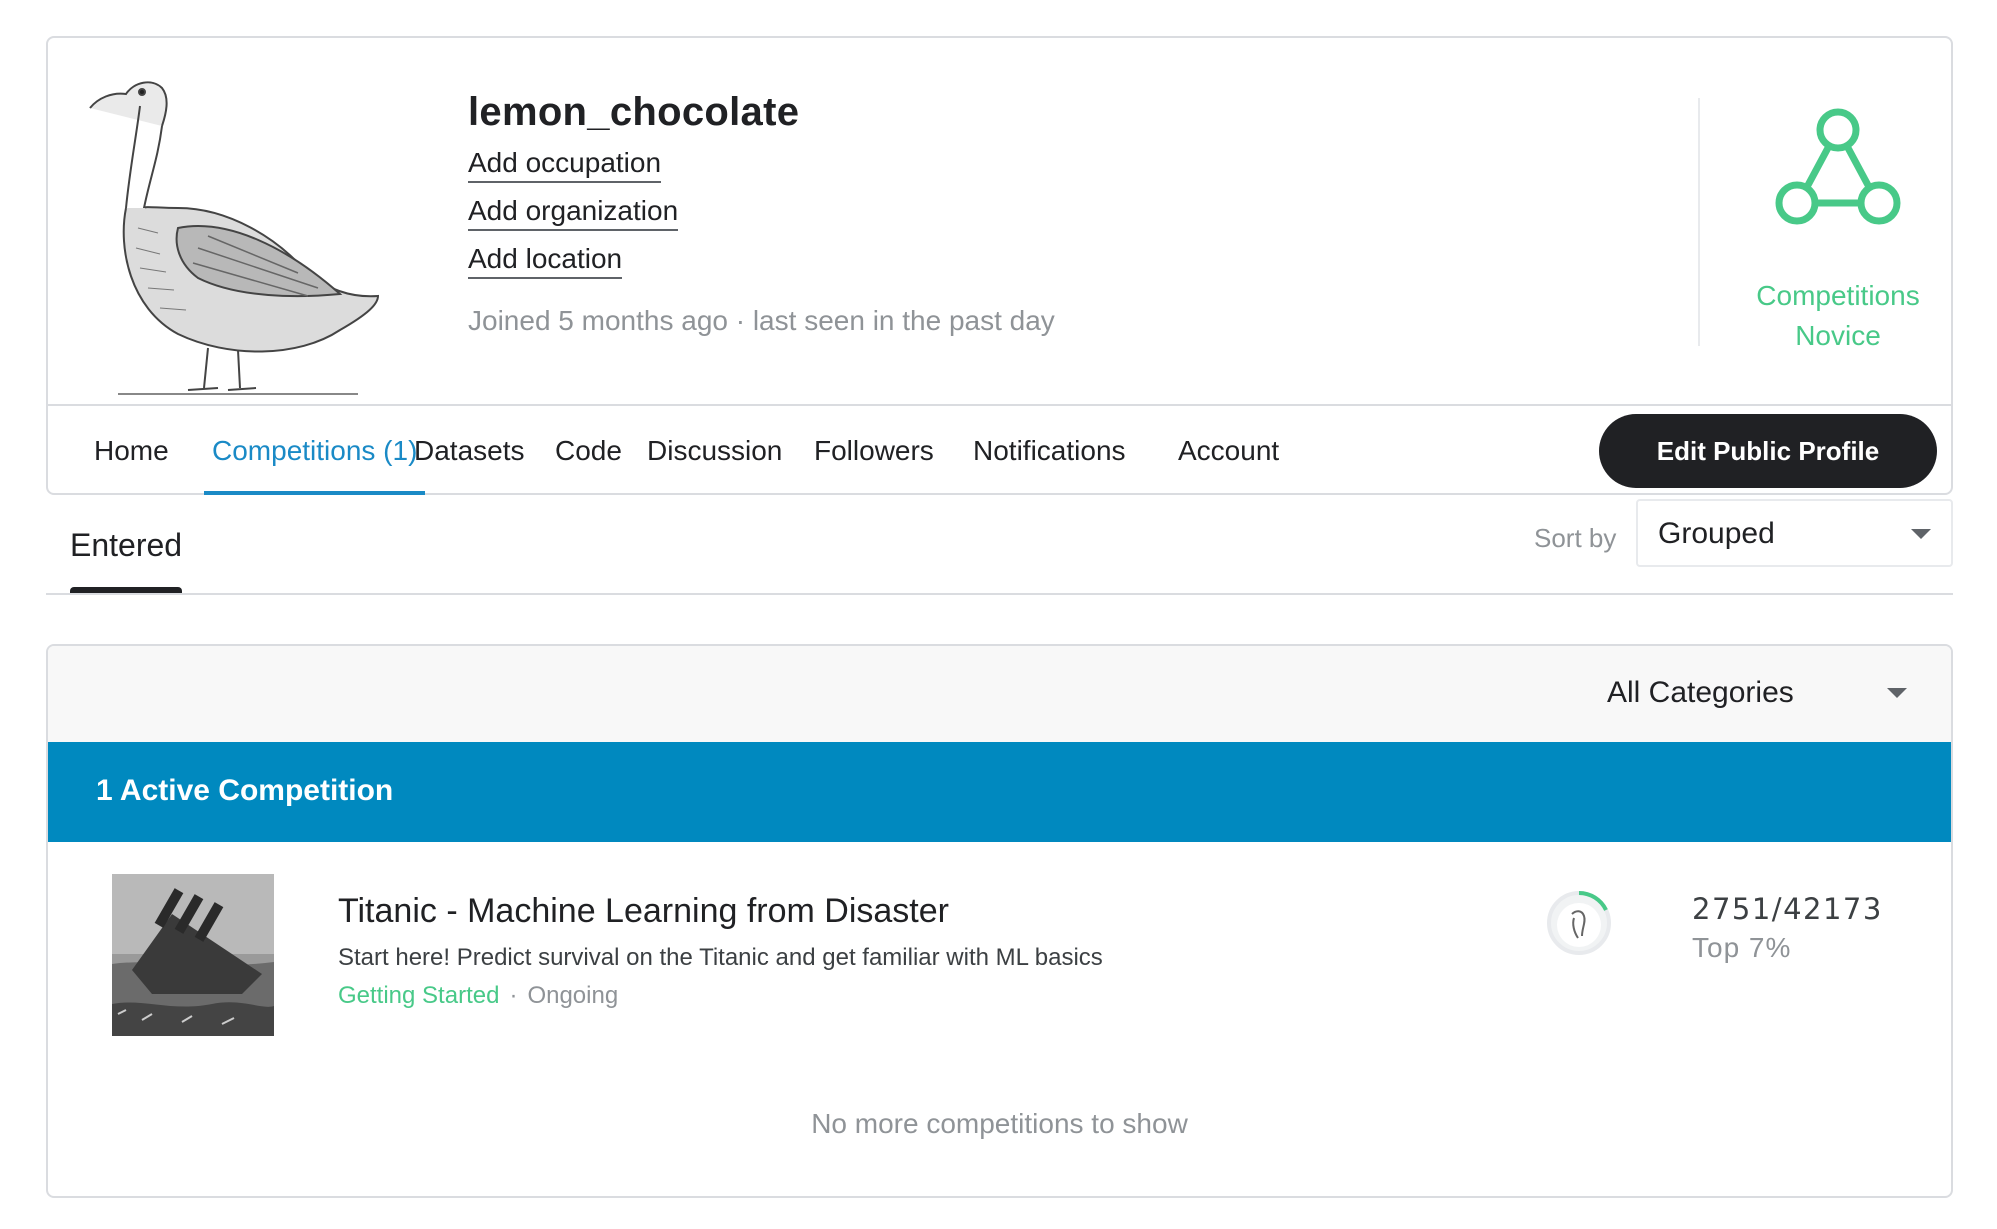  Describe the element at coordinates (1838, 316) in the screenshot. I see `tier-label: Competitions Novice` at that location.